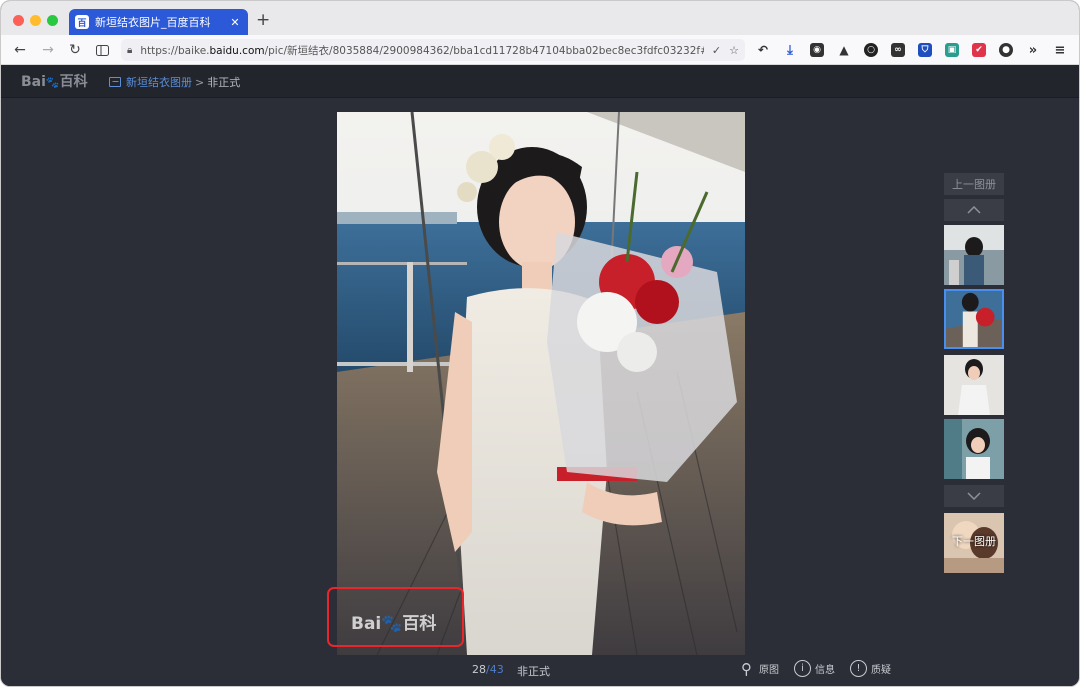 Image resolution: width=1080 pixels, height=687 pixels. I want to click on zoom-window-button, so click(52, 20).